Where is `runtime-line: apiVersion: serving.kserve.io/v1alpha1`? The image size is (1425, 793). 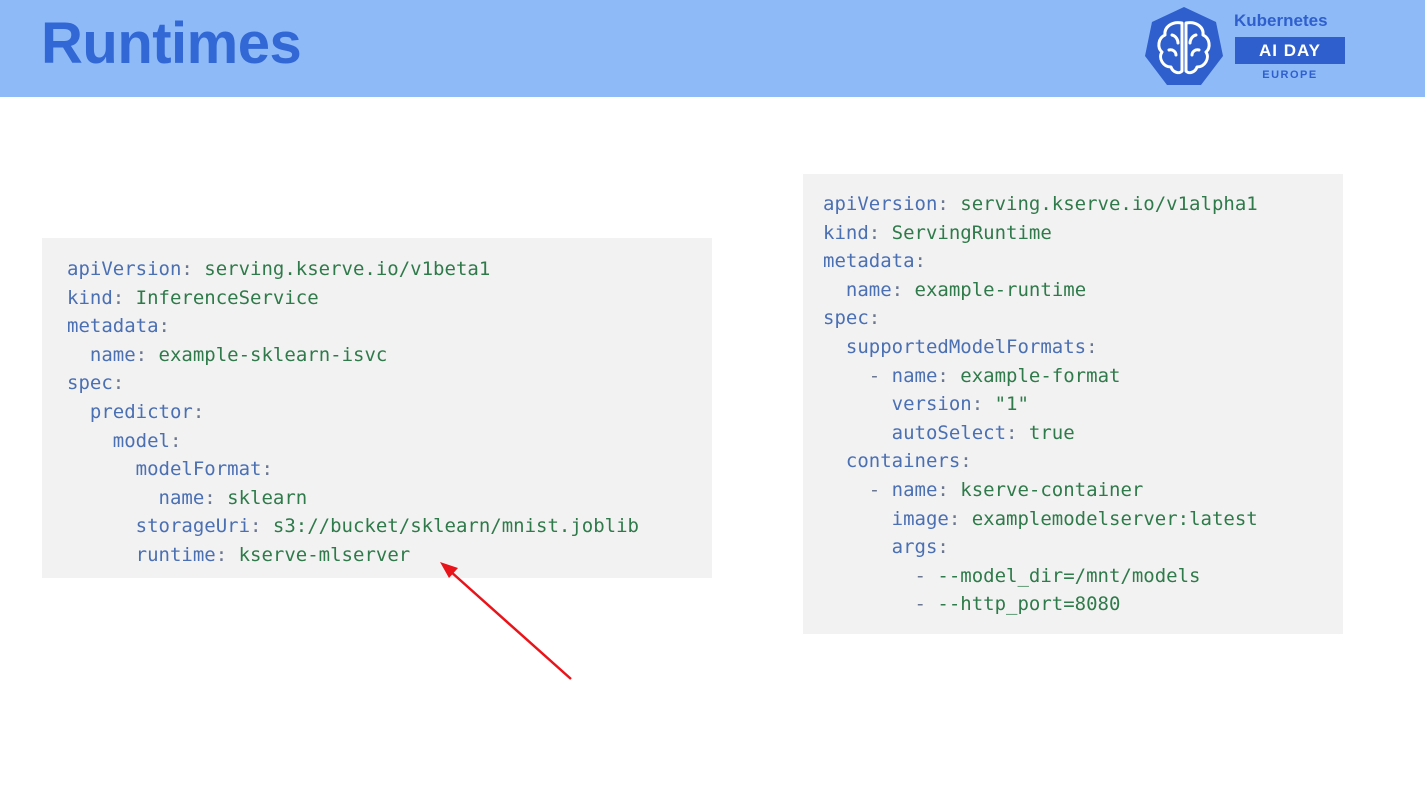 runtime-line: apiVersion: serving.kserve.io/v1alpha1 is located at coordinates (1083, 204).